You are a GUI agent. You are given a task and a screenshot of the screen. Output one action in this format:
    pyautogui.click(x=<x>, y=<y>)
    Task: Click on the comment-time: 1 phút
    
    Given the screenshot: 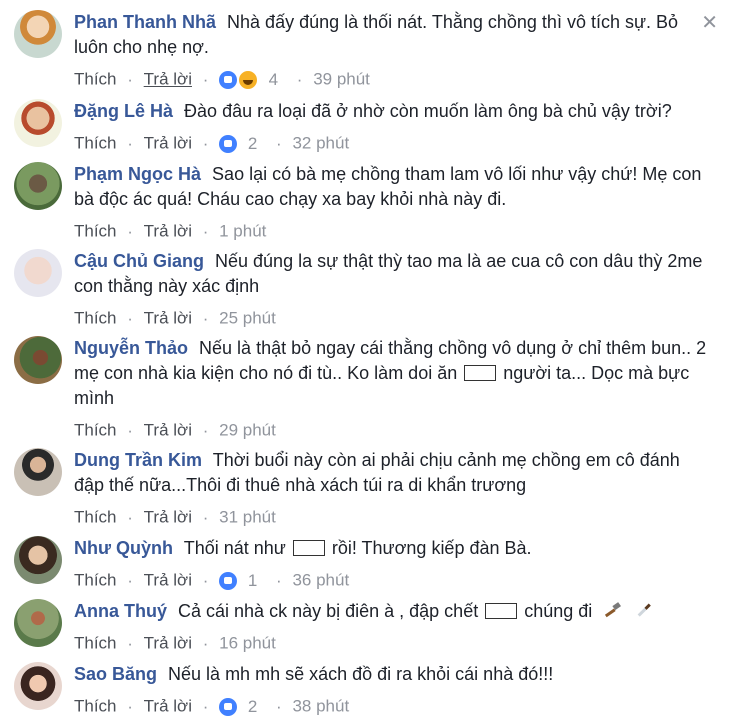 What is the action you would take?
    pyautogui.click(x=242, y=231)
    